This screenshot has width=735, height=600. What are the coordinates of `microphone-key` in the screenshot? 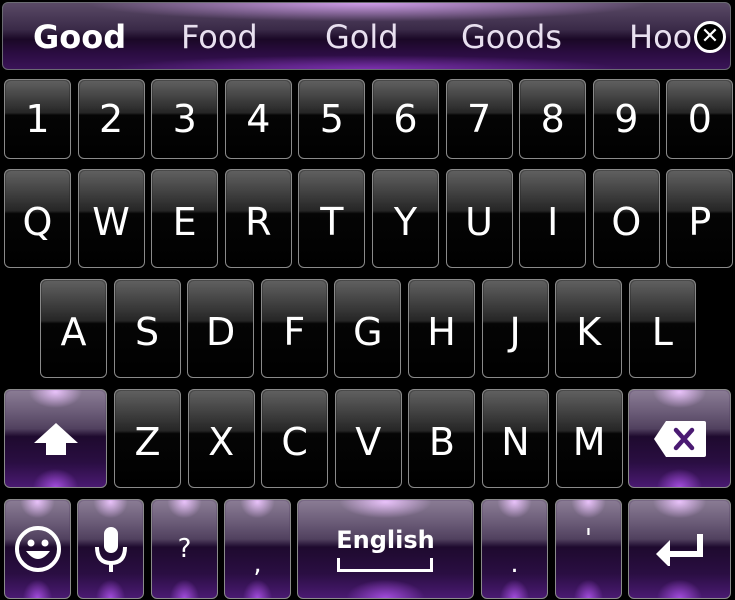 It's located at (110, 549).